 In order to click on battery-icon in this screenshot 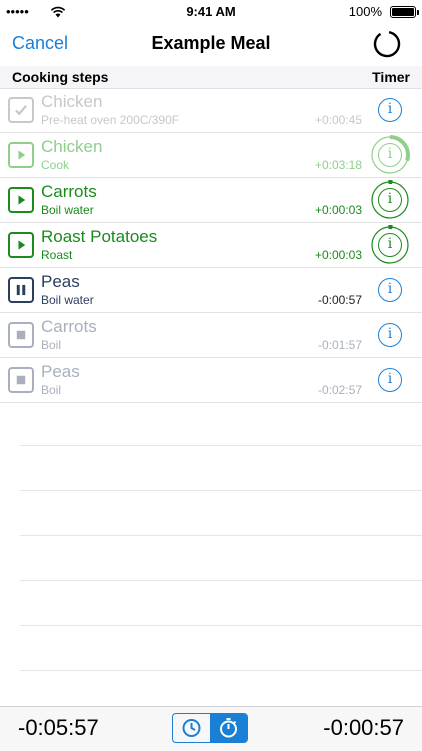, I will do `click(404, 12)`.